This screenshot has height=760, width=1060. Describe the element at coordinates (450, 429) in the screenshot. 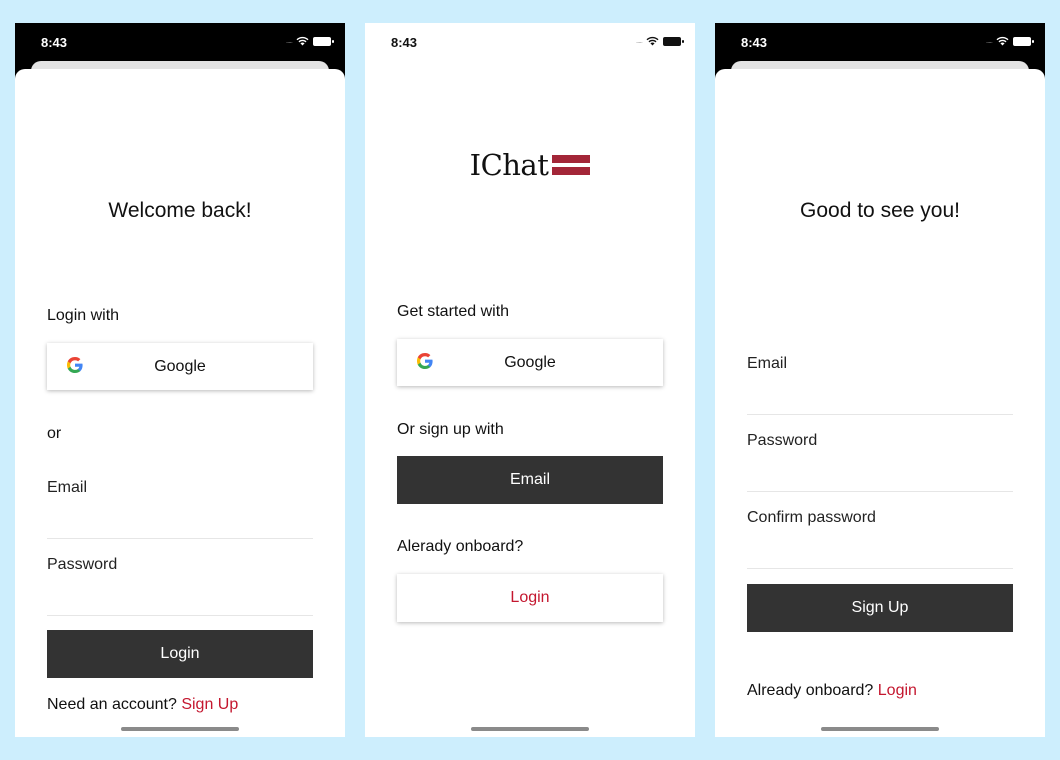

I see `or-signup-label: Or sign up with` at that location.